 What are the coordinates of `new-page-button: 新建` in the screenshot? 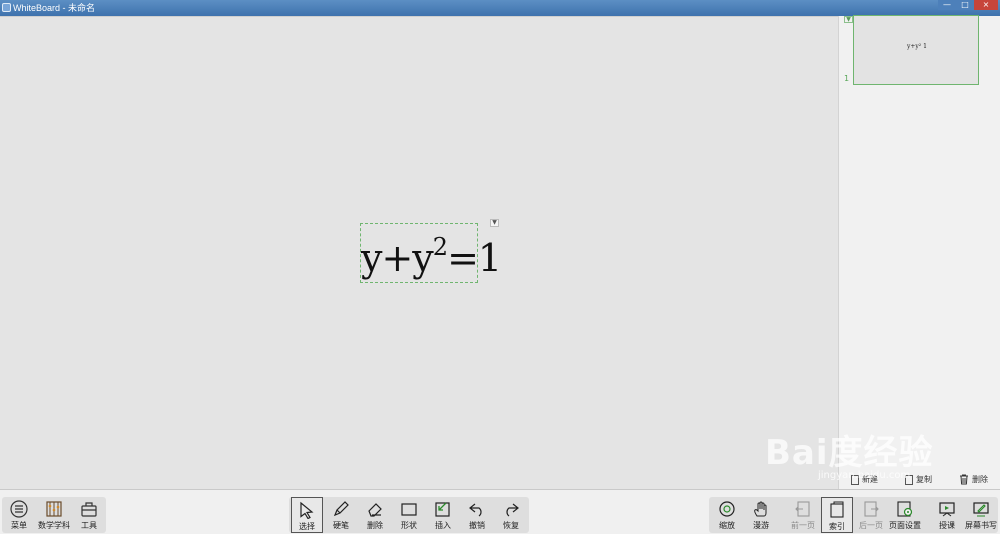 It's located at (864, 480).